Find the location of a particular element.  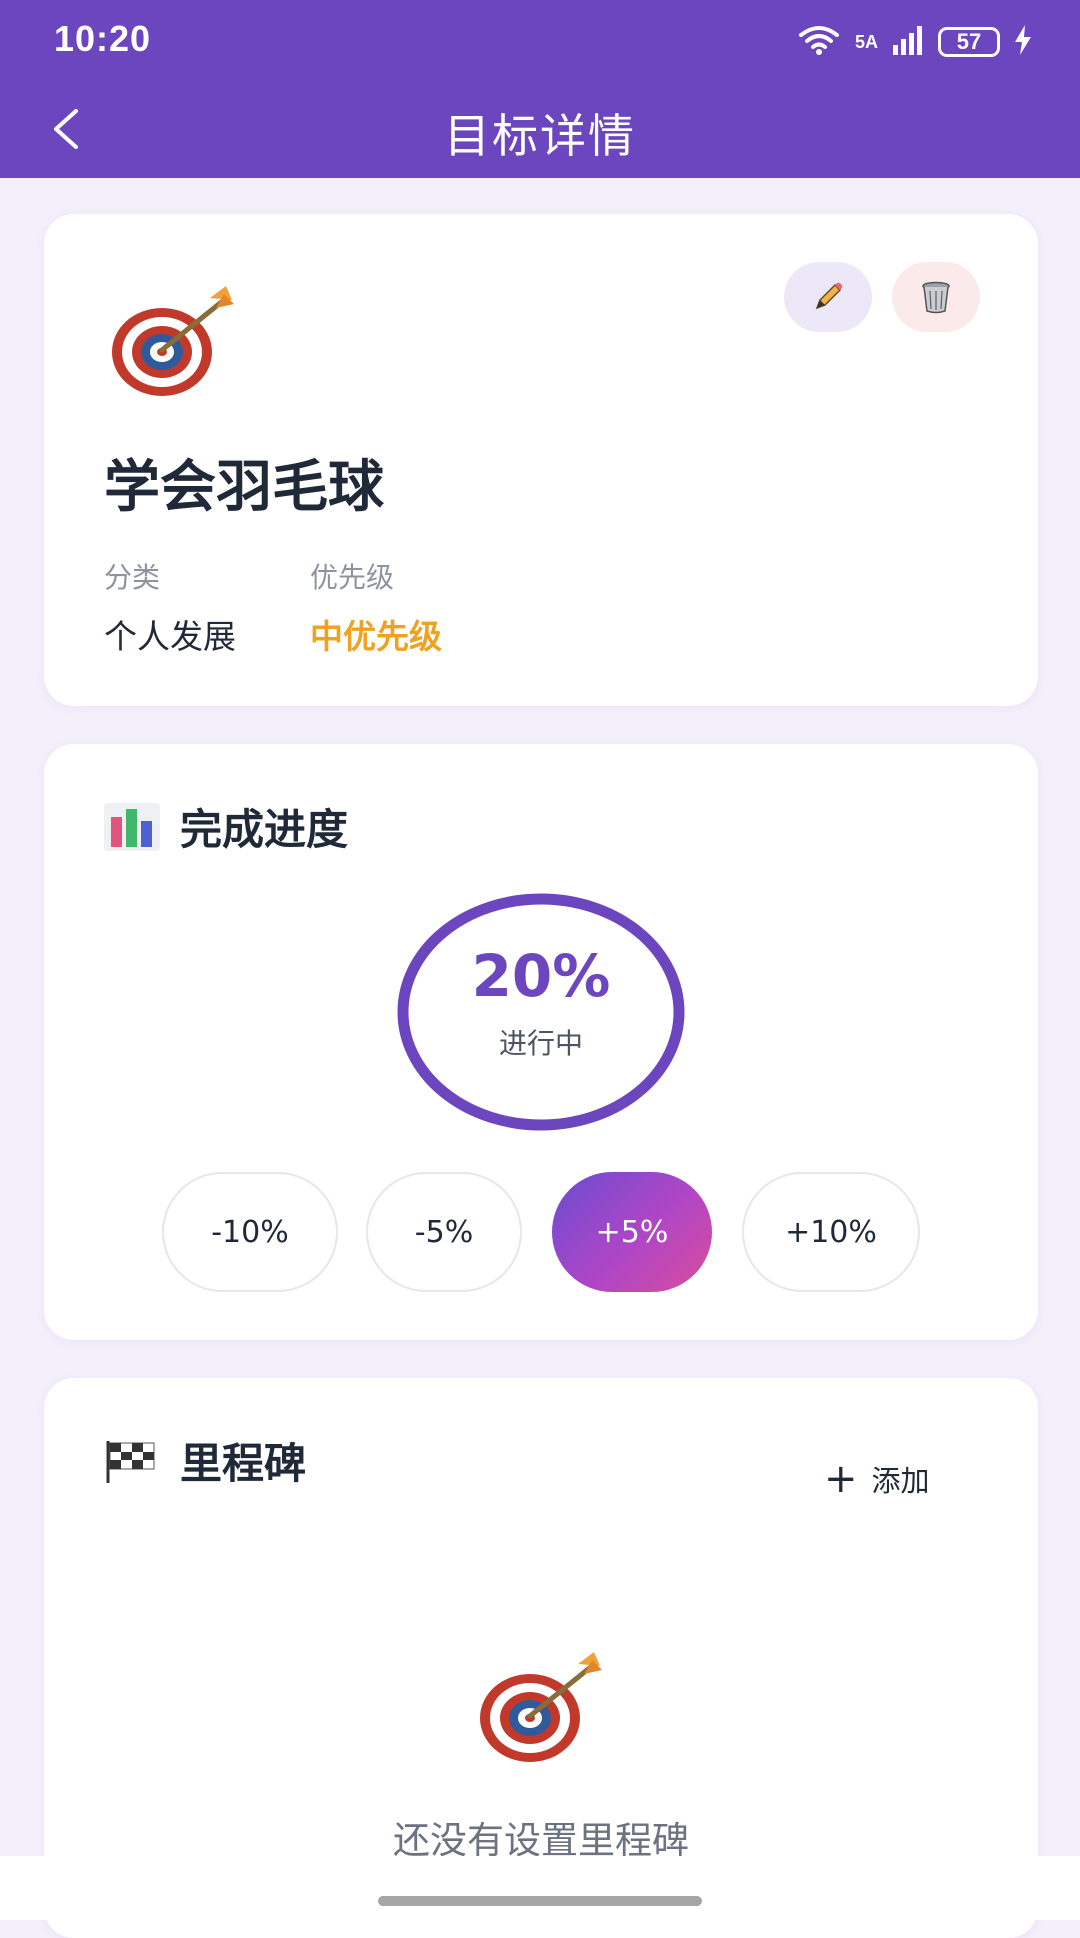

progress-ring: 20% 进行中 is located at coordinates (541, 1012).